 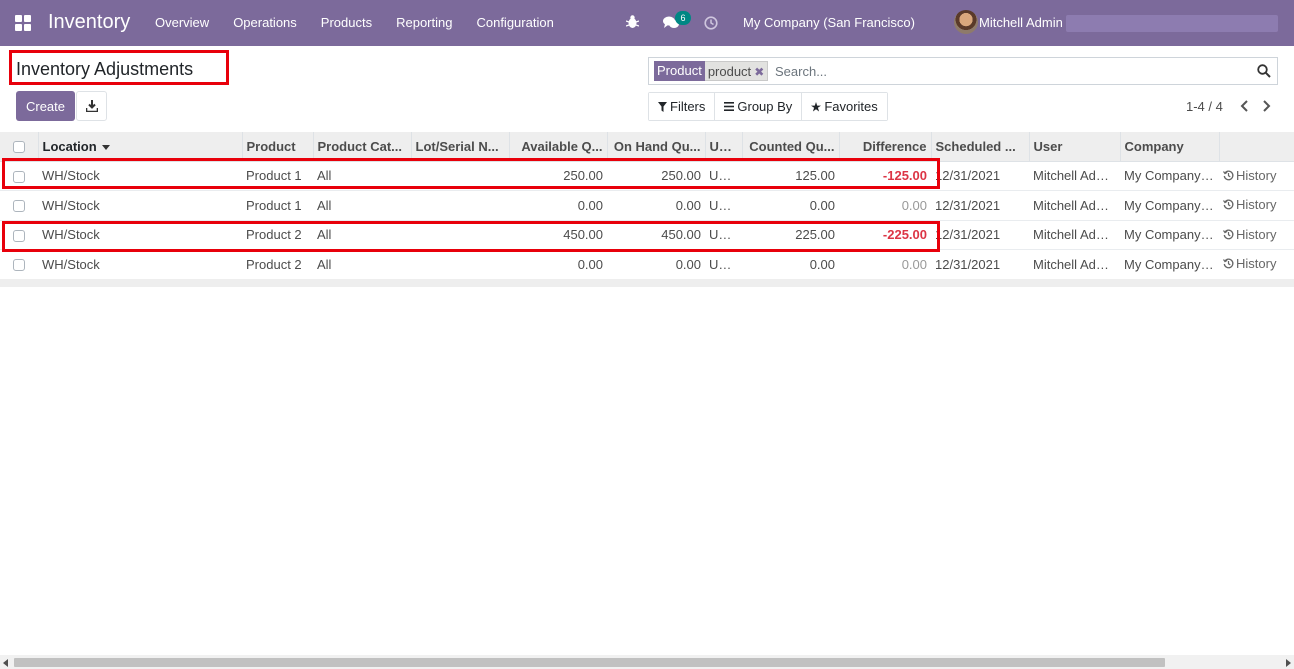 What do you see at coordinates (759, 72) in the screenshot?
I see `remove-facet-icon: ✖` at bounding box center [759, 72].